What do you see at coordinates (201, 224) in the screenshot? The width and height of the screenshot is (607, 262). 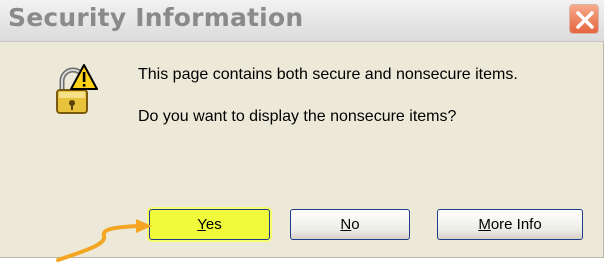 I see `yes-access-key: Y` at bounding box center [201, 224].